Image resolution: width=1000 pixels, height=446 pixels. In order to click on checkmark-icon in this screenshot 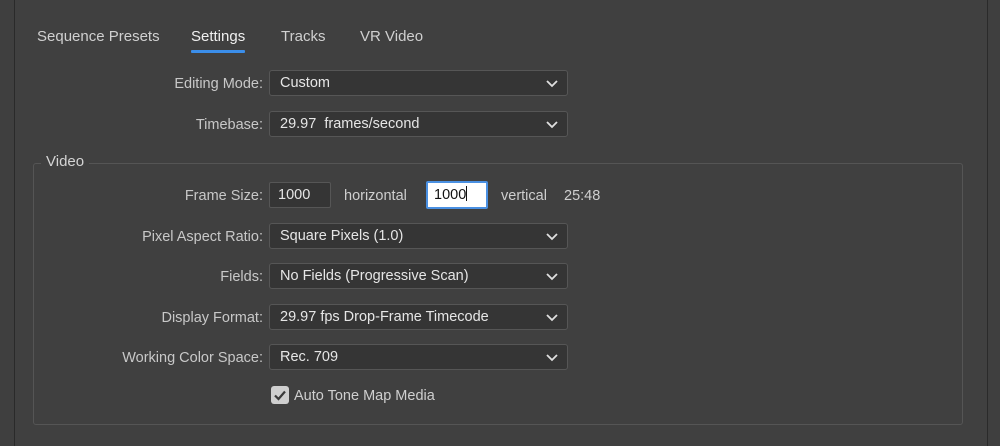, I will do `click(280, 395)`.